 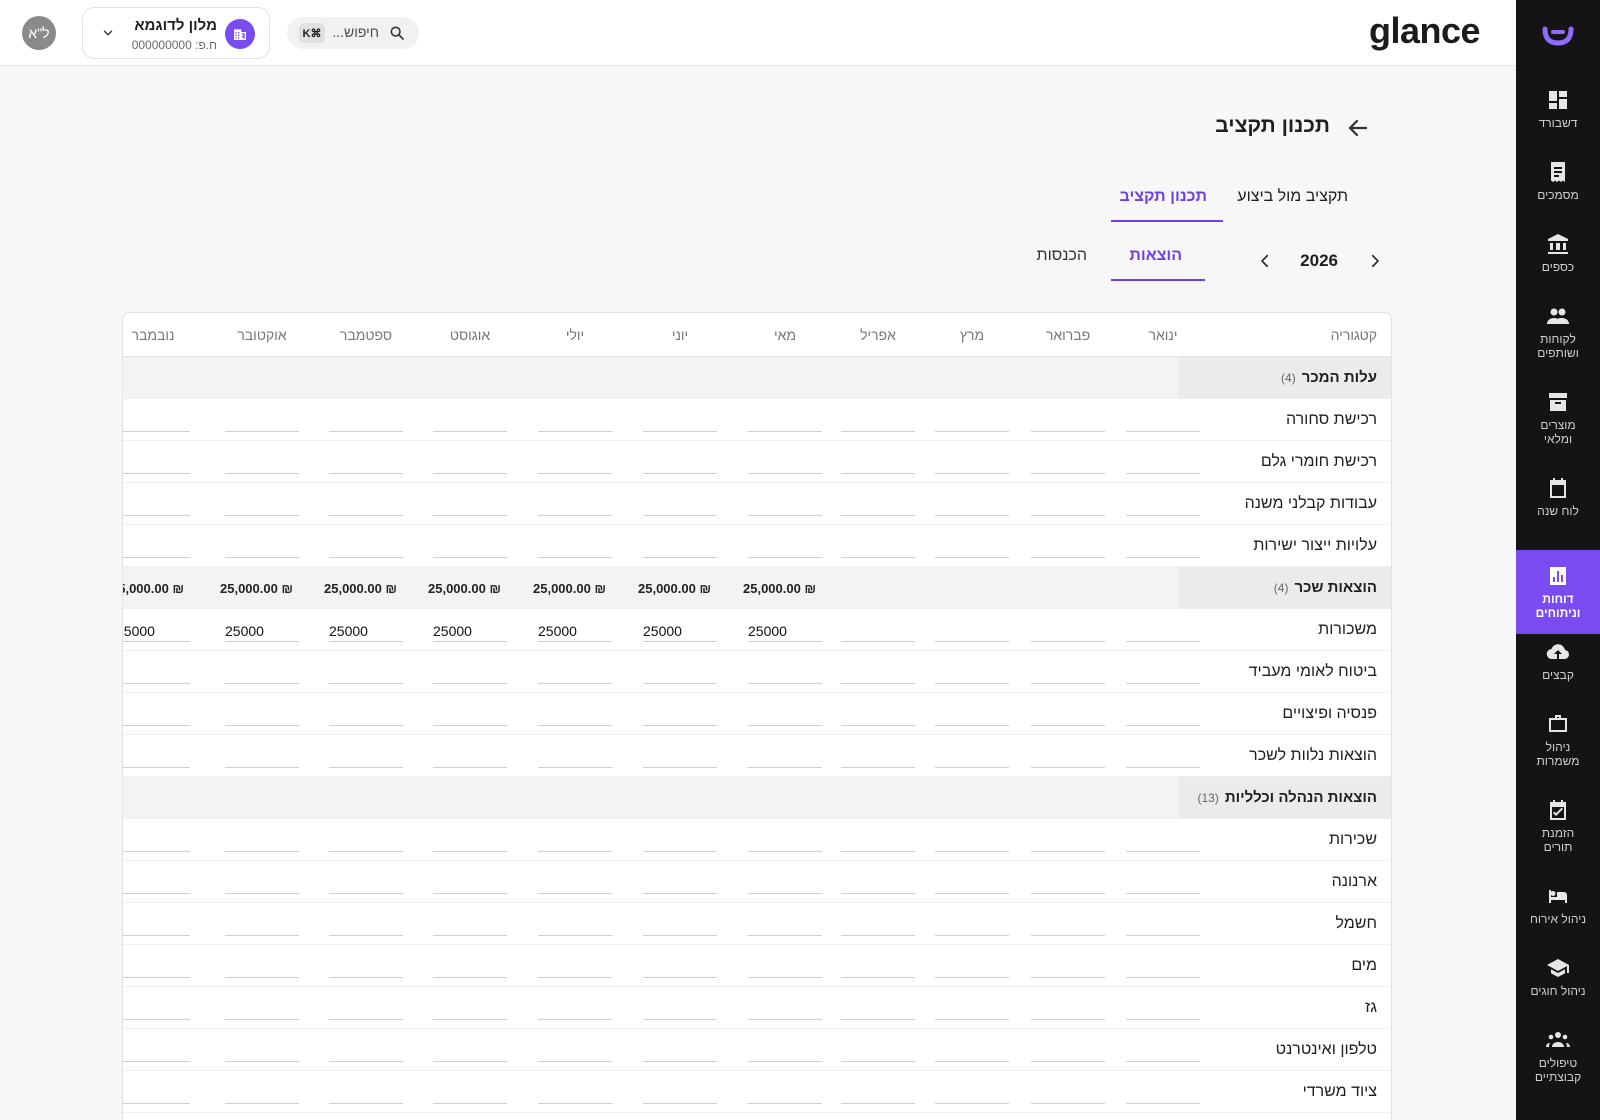 What do you see at coordinates (1358, 128) in the screenshot?
I see `back-arrow-icon` at bounding box center [1358, 128].